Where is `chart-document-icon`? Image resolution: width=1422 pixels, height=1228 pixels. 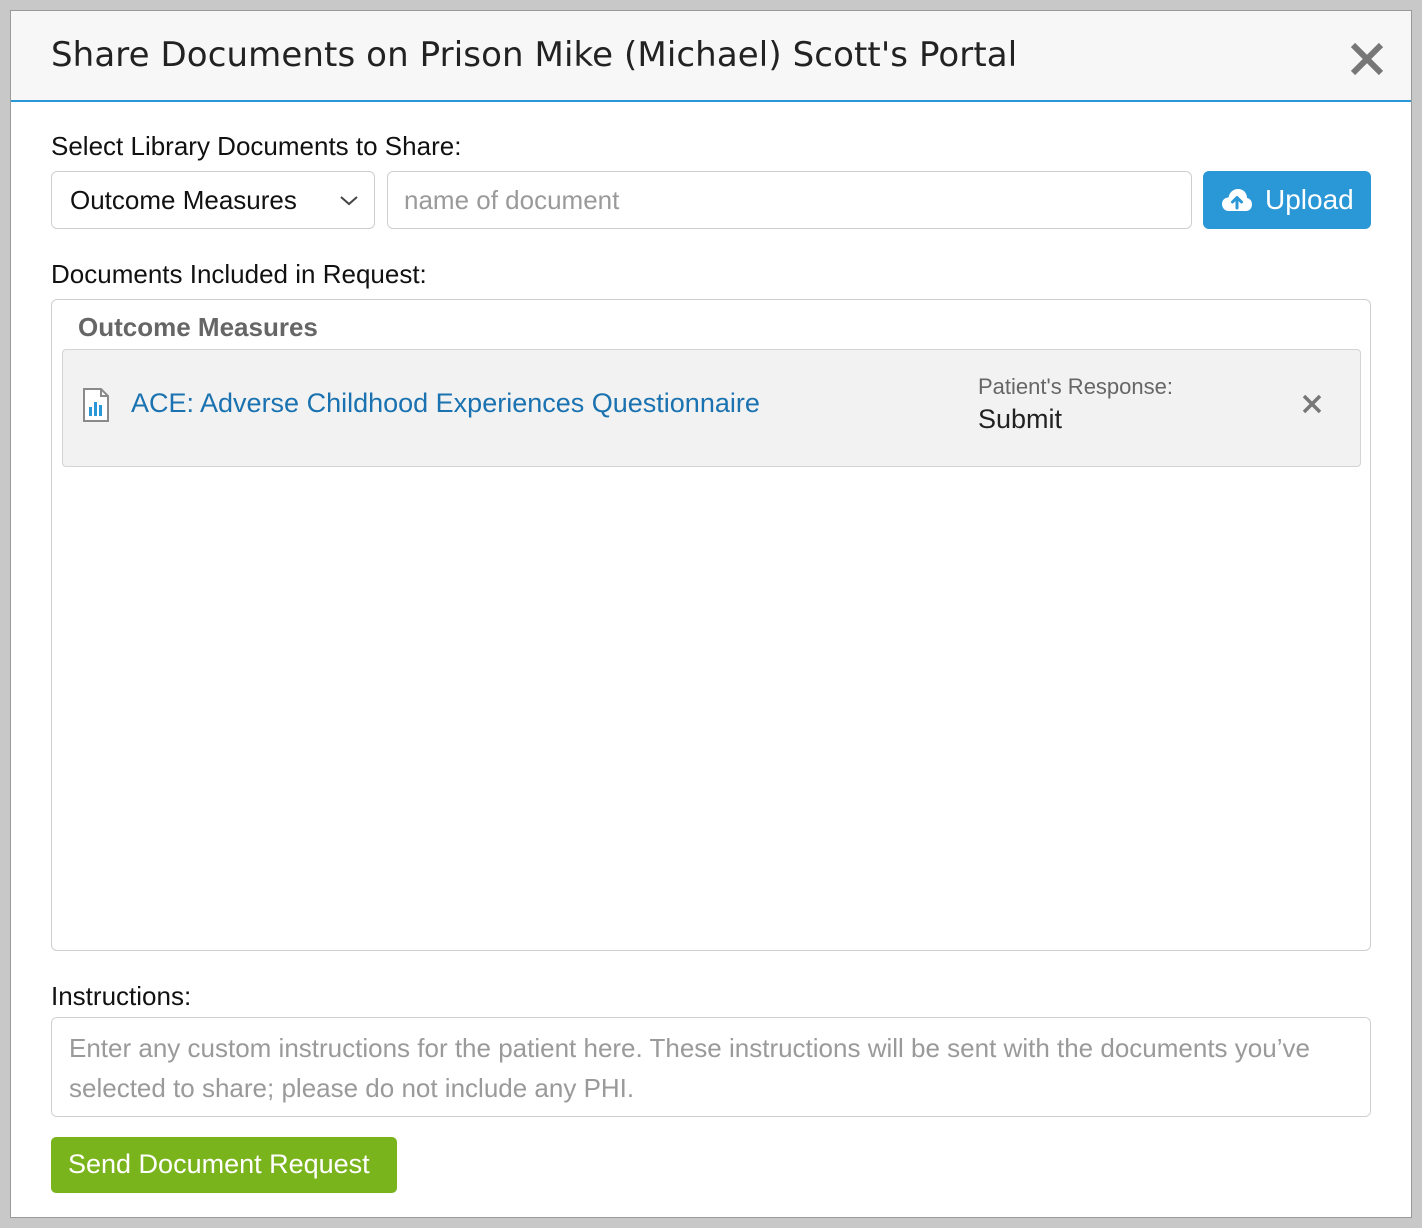
chart-document-icon is located at coordinates (96, 405).